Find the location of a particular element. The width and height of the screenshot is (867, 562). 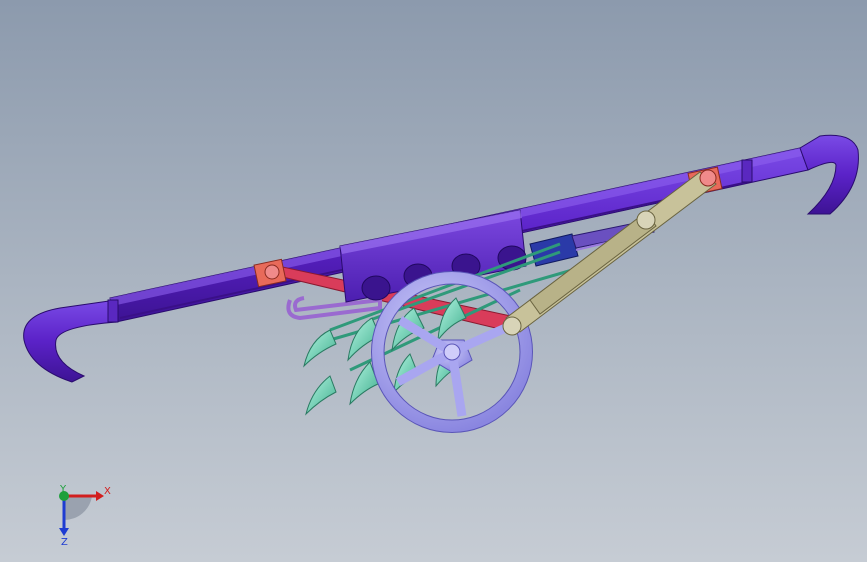

y-axis-label: Y is located at coordinates (63, 489).